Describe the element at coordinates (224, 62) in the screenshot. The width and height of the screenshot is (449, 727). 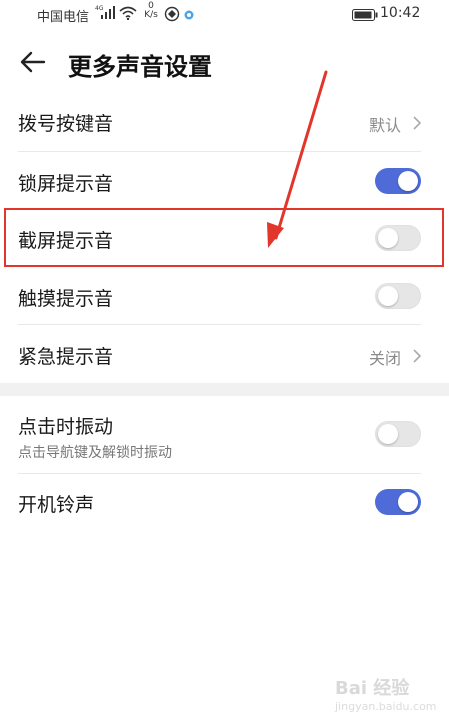
I see `app-bar: 更多声音设置` at that location.